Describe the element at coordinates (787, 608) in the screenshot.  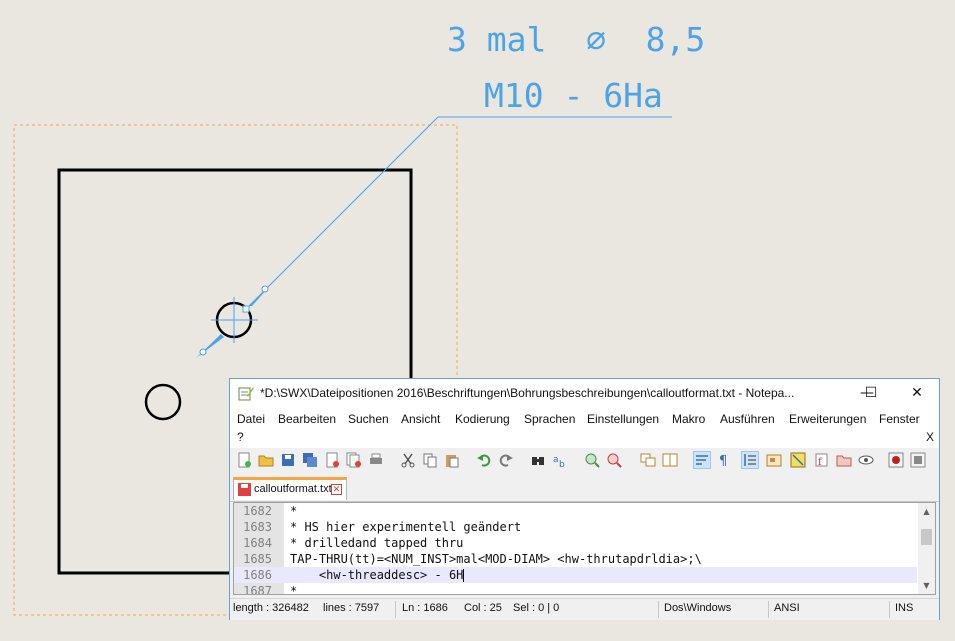
I see `status-encoding: ANSI` at that location.